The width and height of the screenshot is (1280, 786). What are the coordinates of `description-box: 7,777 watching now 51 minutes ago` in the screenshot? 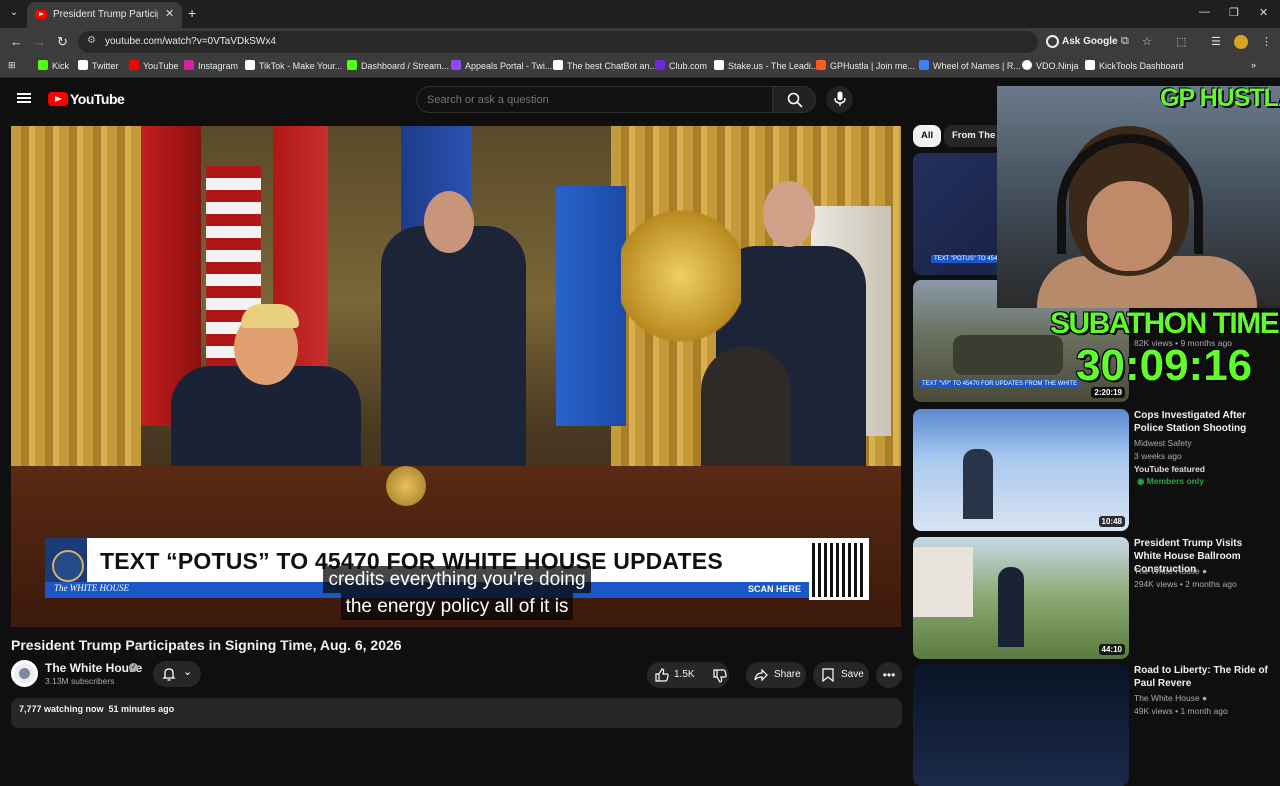 It's located at (456, 713).